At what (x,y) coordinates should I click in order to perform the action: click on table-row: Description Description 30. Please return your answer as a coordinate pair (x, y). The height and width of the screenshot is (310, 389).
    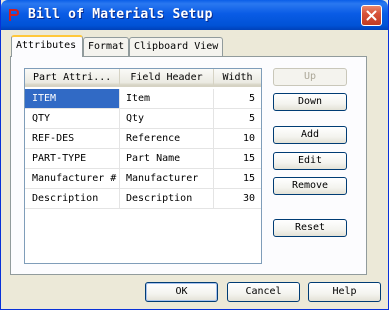
    Looking at the image, I should click on (143, 199).